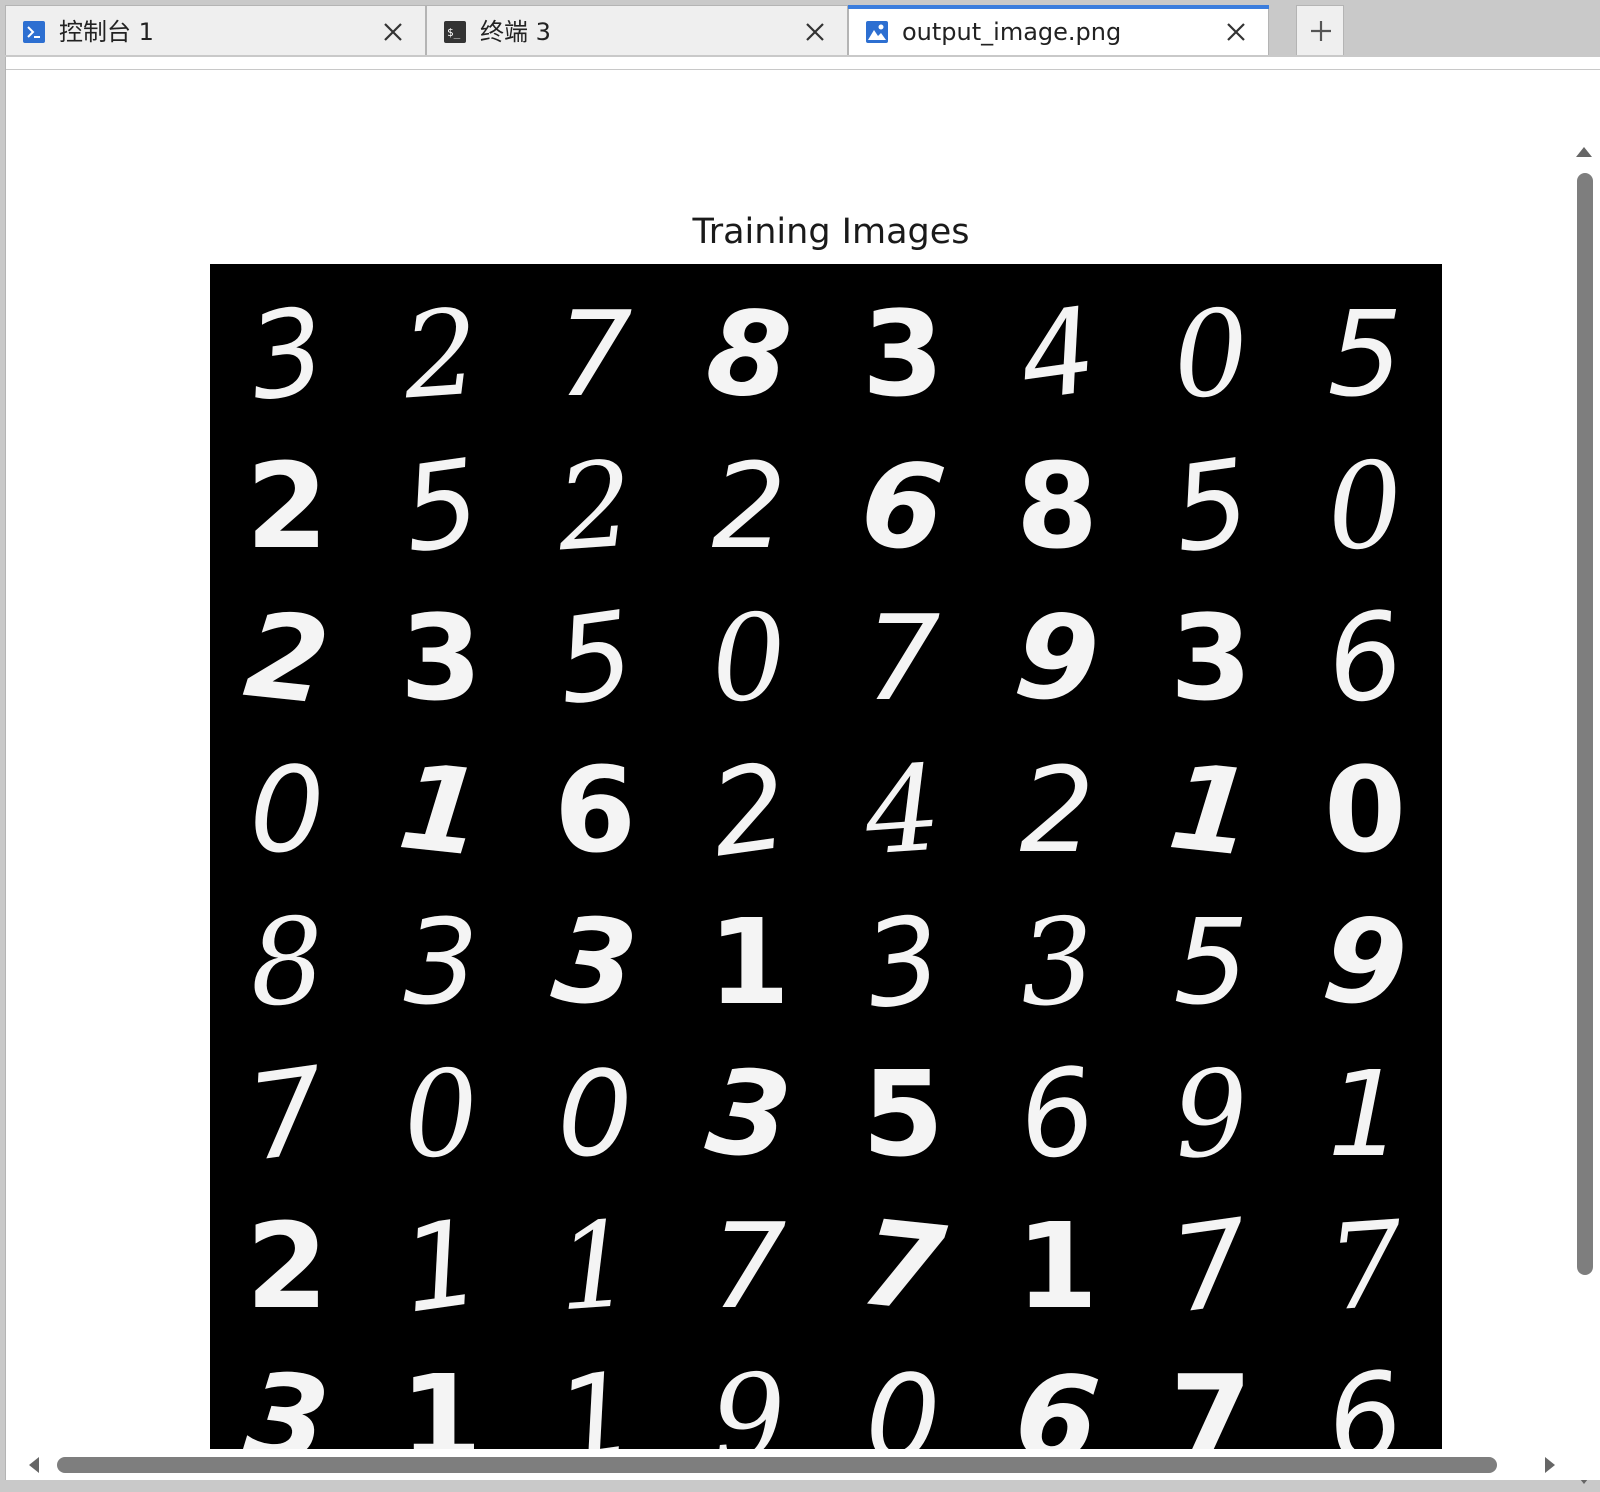  Describe the element at coordinates (1551, 1465) in the screenshot. I see `scroll-right-icon` at that location.